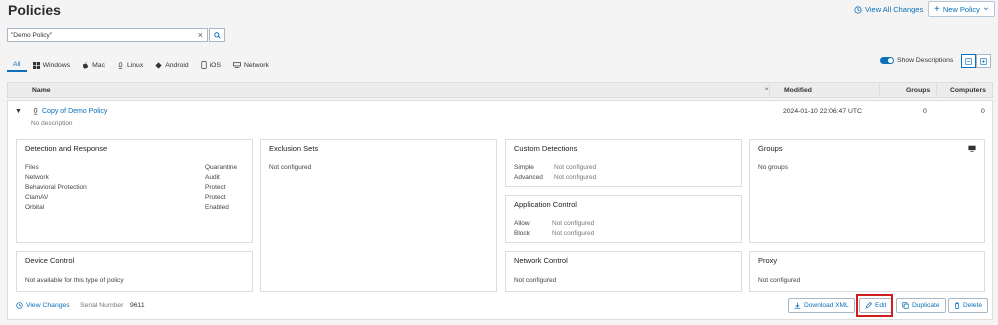  I want to click on detection-key: Network, so click(37, 177).